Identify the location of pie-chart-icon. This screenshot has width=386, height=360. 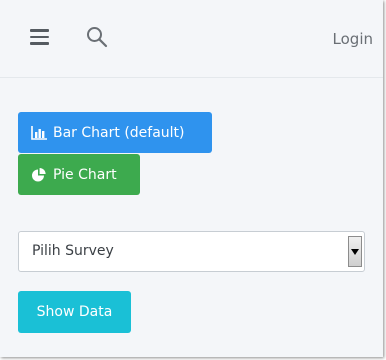
(39, 174).